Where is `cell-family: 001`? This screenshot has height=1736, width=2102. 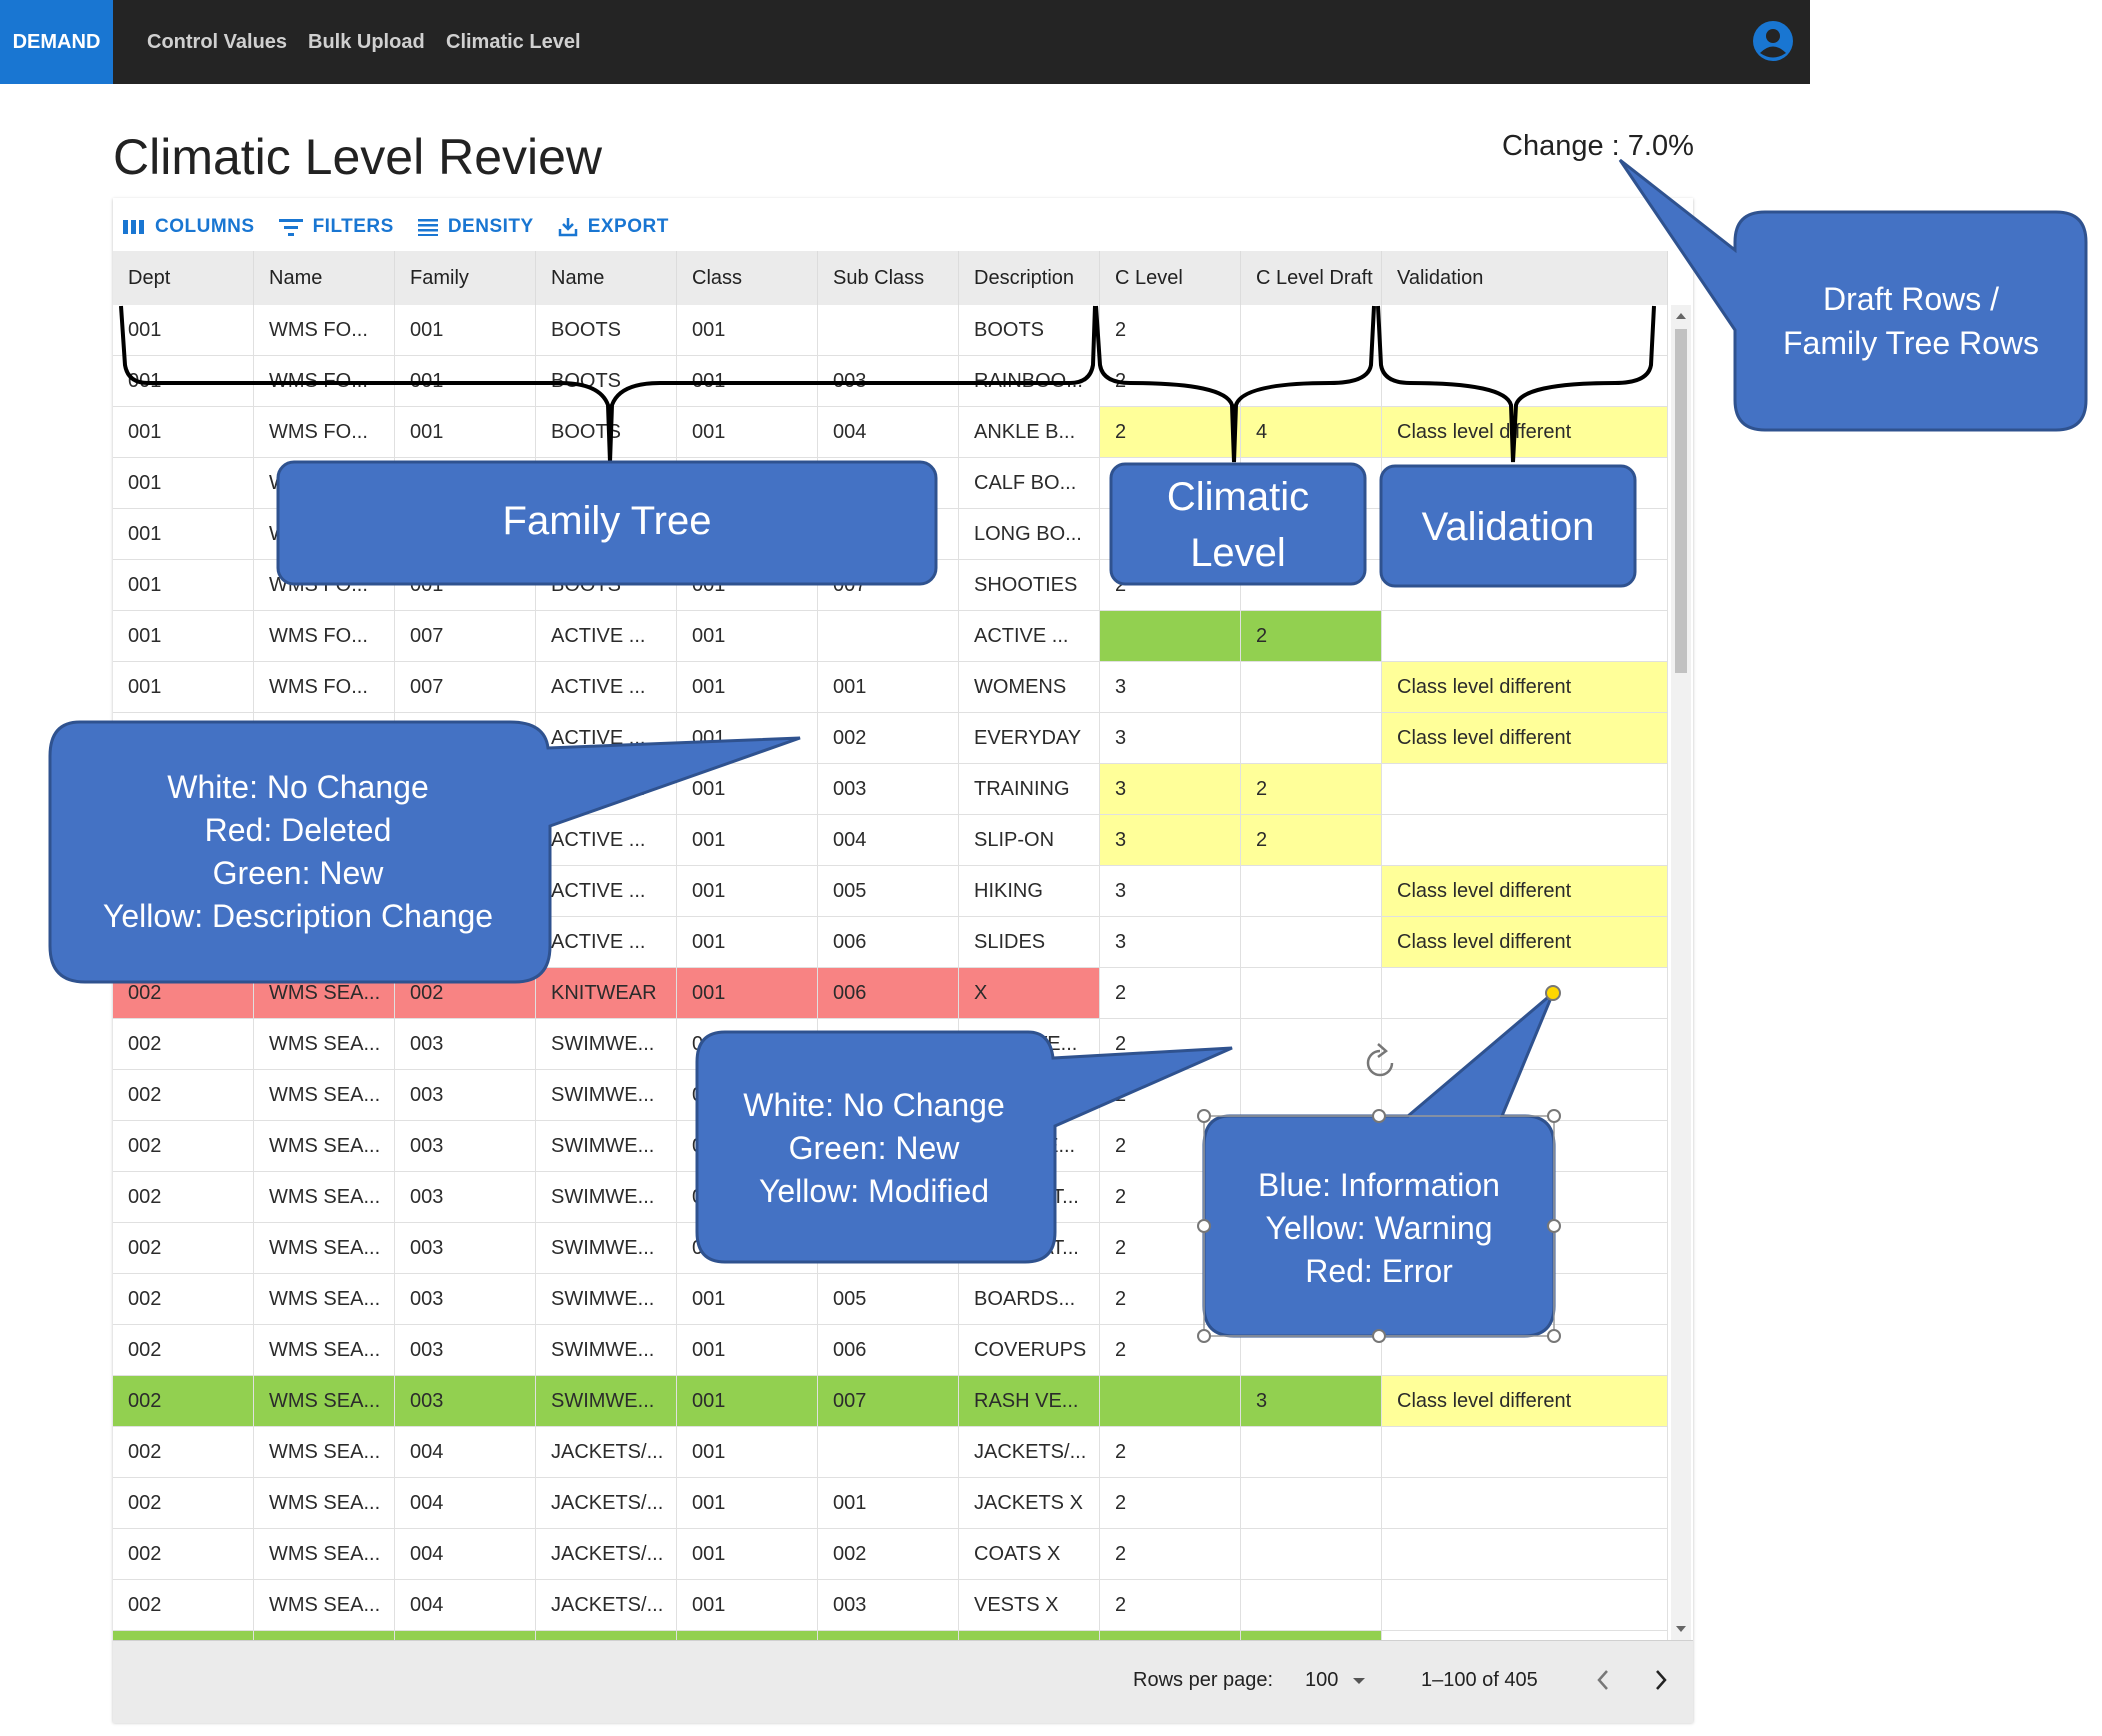 cell-family: 001 is located at coordinates (465, 534).